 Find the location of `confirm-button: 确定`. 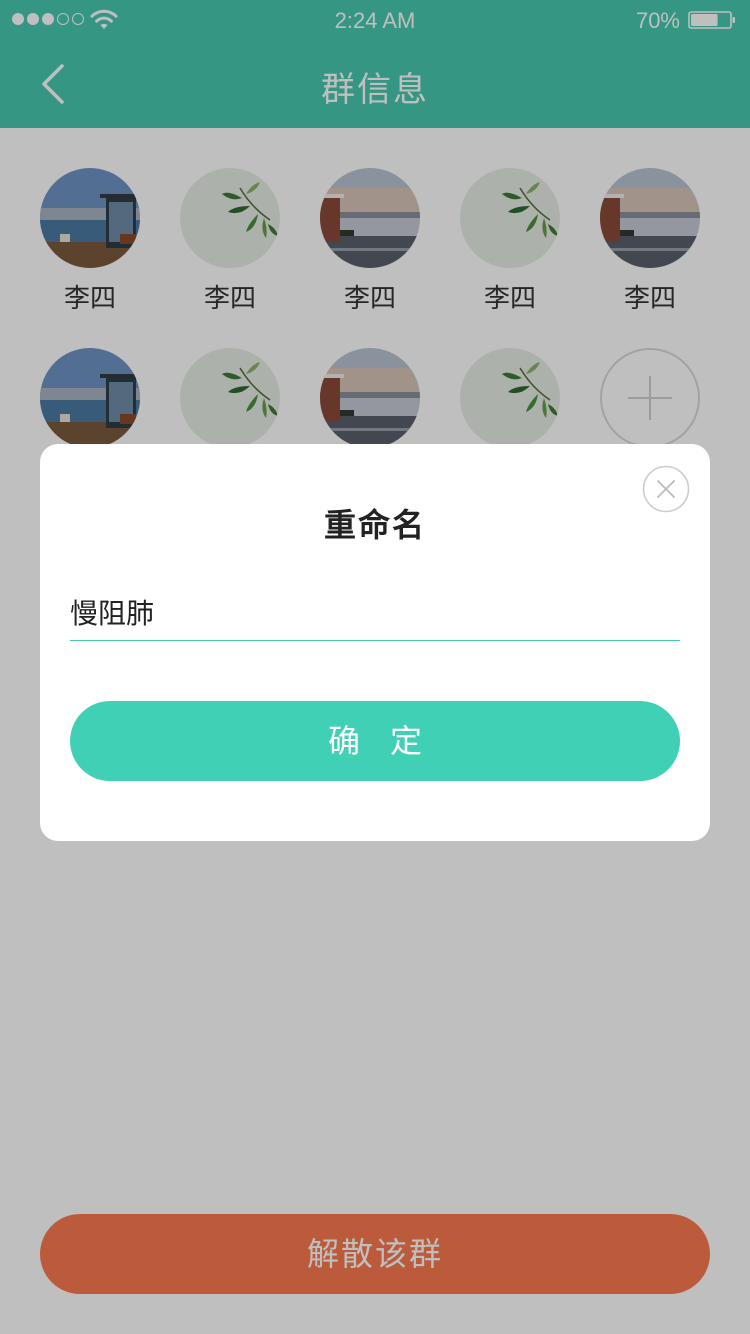

confirm-button: 确定 is located at coordinates (375, 741).